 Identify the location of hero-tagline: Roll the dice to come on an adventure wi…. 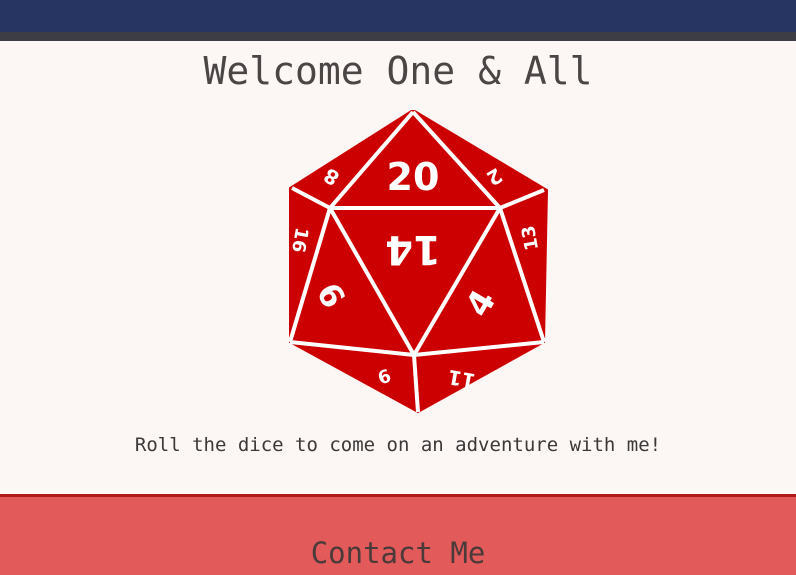
(398, 445).